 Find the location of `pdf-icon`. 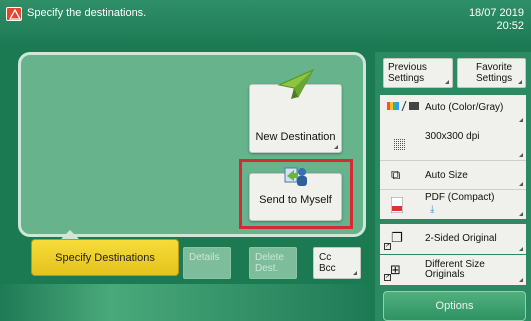

pdf-icon is located at coordinates (397, 206).